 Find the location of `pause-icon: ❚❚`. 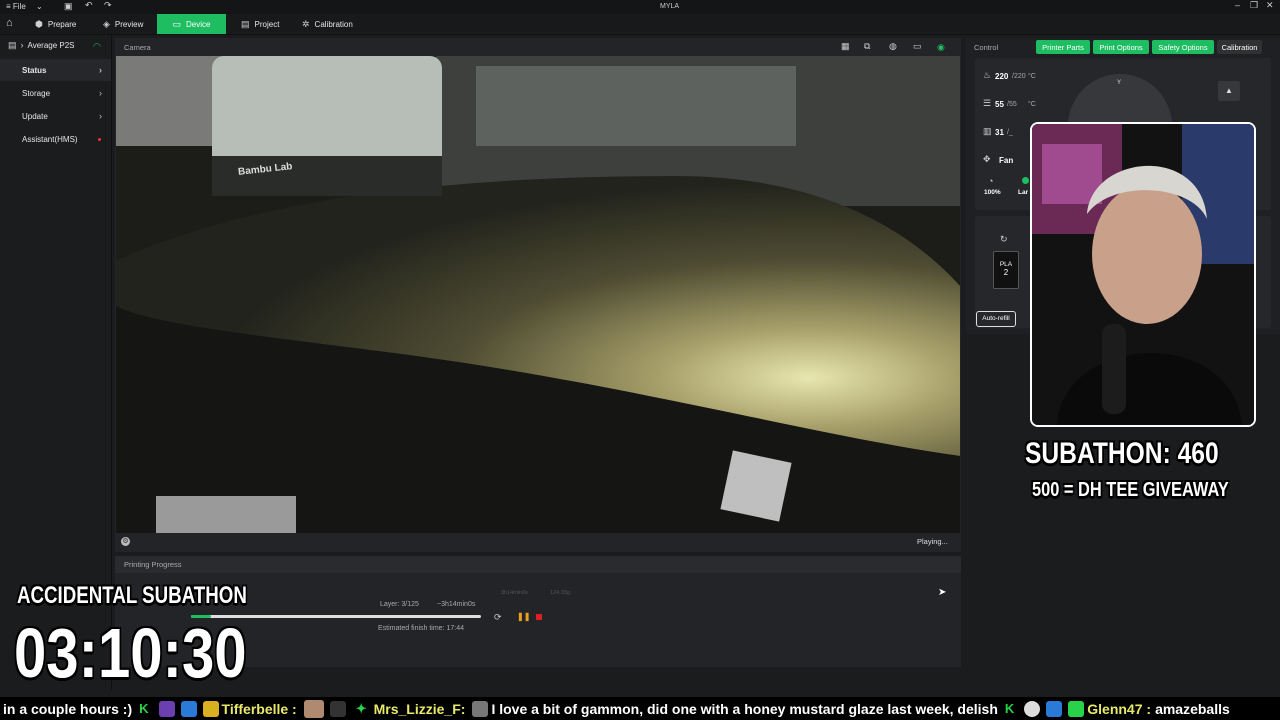

pause-icon: ❚❚ is located at coordinates (523, 616).